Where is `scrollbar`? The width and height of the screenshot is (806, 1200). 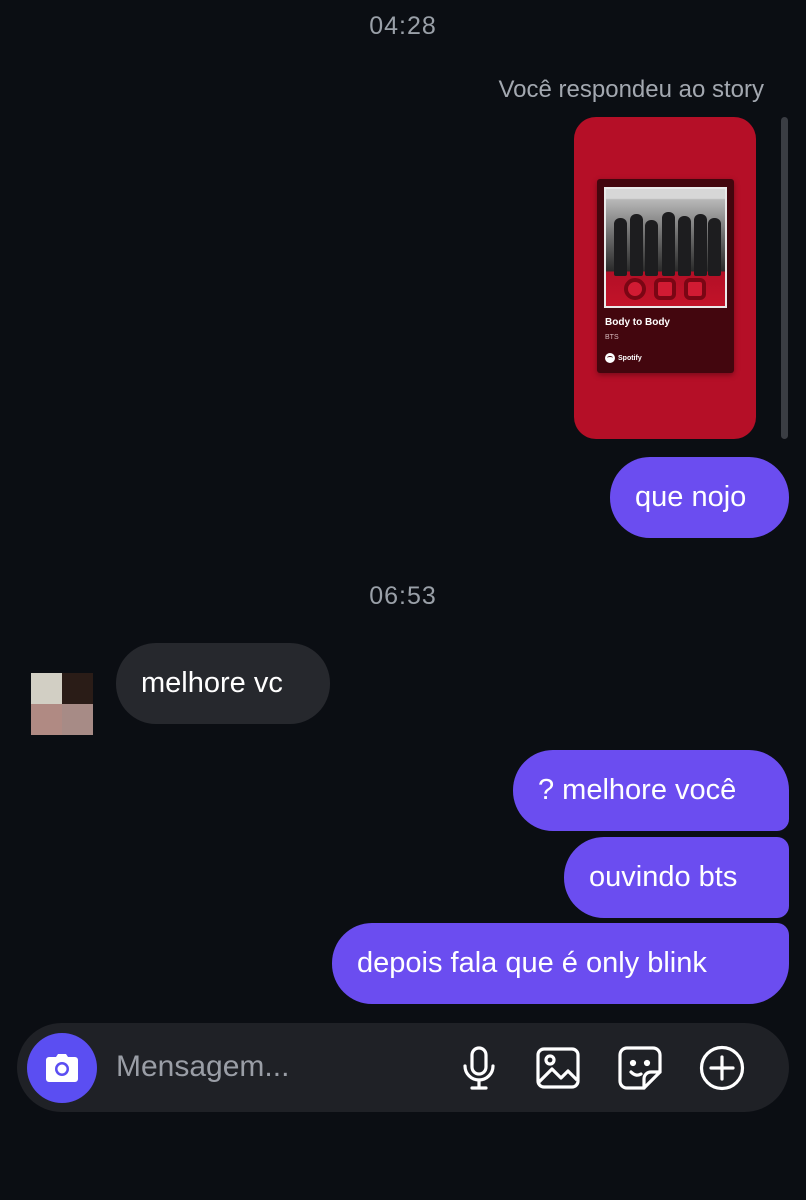
scrollbar is located at coordinates (784, 278).